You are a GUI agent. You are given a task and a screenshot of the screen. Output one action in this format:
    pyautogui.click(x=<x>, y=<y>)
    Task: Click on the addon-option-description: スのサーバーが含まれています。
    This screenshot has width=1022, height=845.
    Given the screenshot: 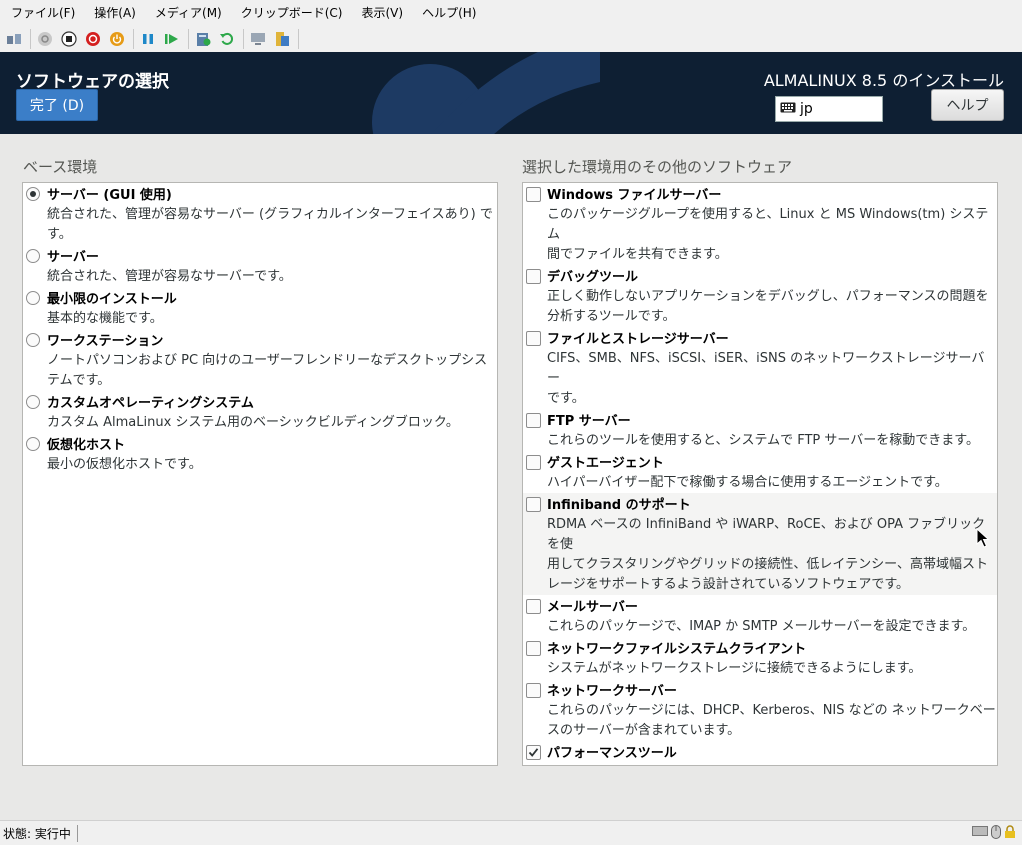 What is the action you would take?
    pyautogui.click(x=644, y=730)
    